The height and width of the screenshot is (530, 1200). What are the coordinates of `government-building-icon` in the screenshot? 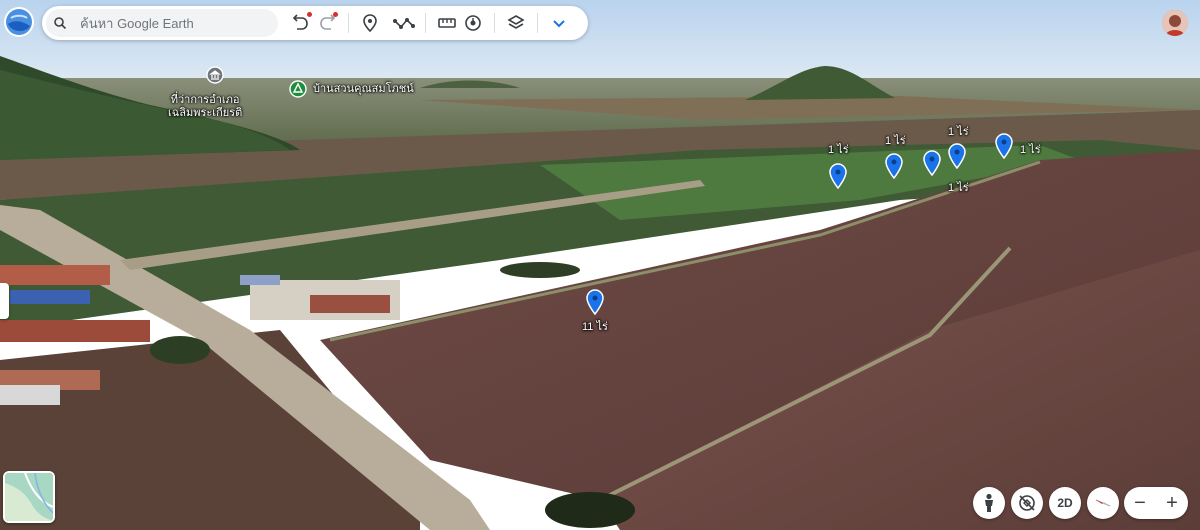 It's located at (215, 75).